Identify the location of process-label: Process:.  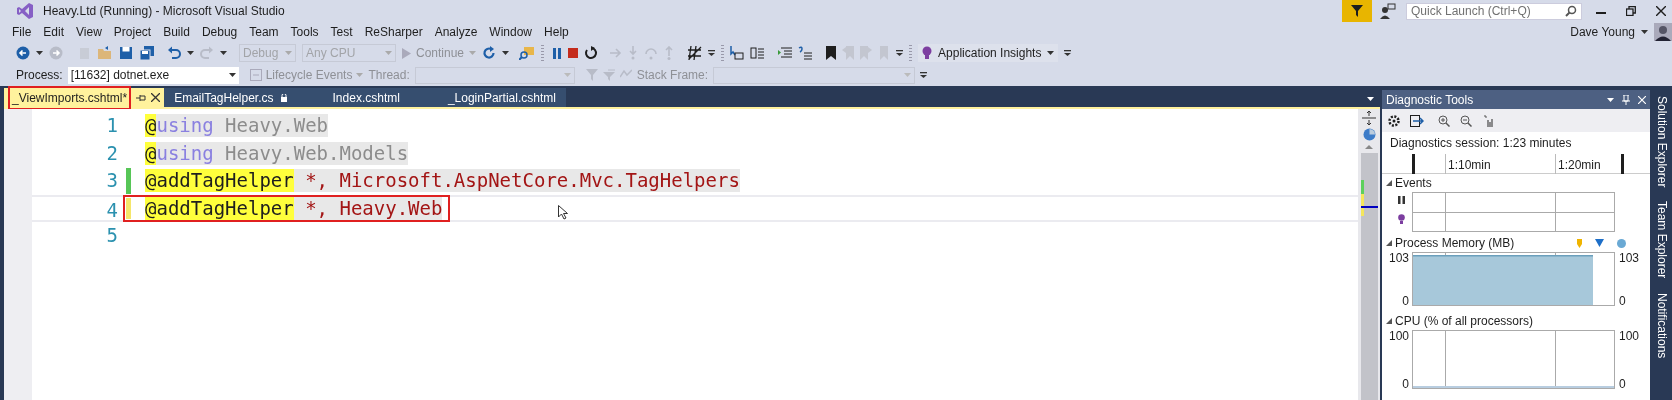
(39, 75).